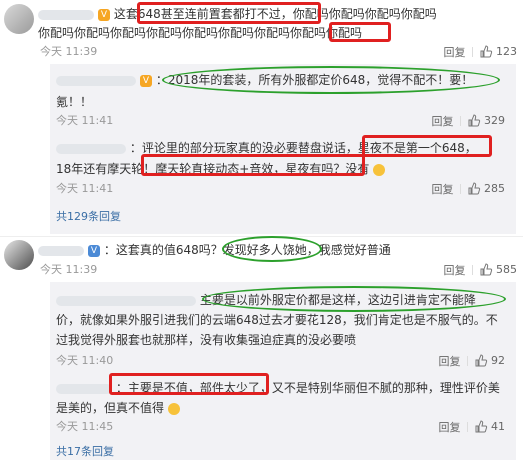 The width and height of the screenshot is (523, 460). Describe the element at coordinates (85, 426) in the screenshot. I see `reply-time: 今天 11:45` at that location.